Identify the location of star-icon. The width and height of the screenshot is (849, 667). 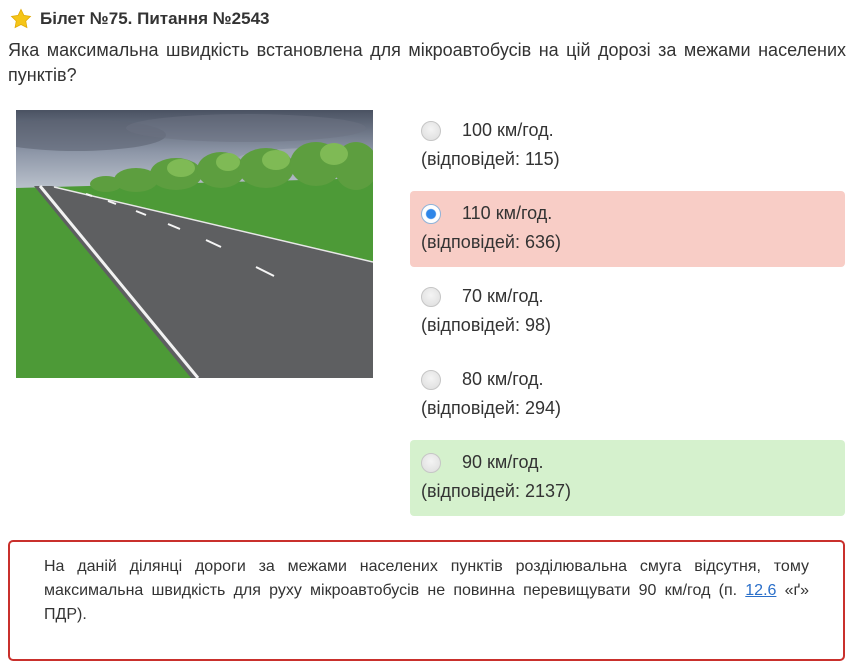
(21, 19).